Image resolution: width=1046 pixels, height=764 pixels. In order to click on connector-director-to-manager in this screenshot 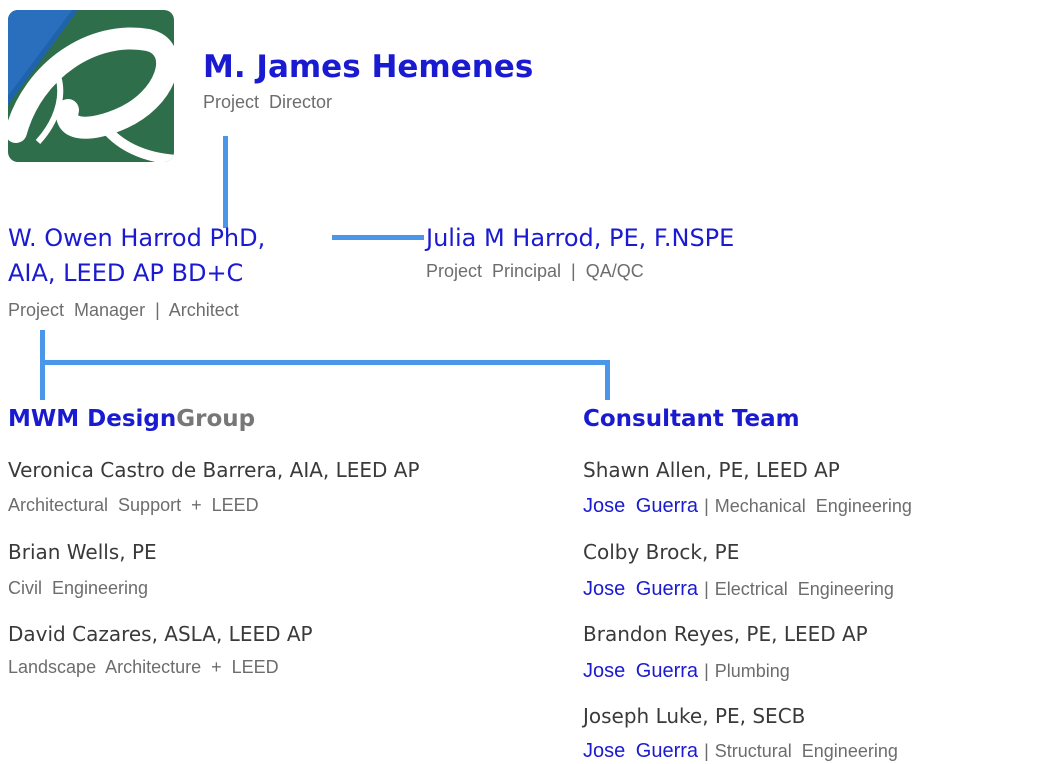, I will do `click(225, 182)`.